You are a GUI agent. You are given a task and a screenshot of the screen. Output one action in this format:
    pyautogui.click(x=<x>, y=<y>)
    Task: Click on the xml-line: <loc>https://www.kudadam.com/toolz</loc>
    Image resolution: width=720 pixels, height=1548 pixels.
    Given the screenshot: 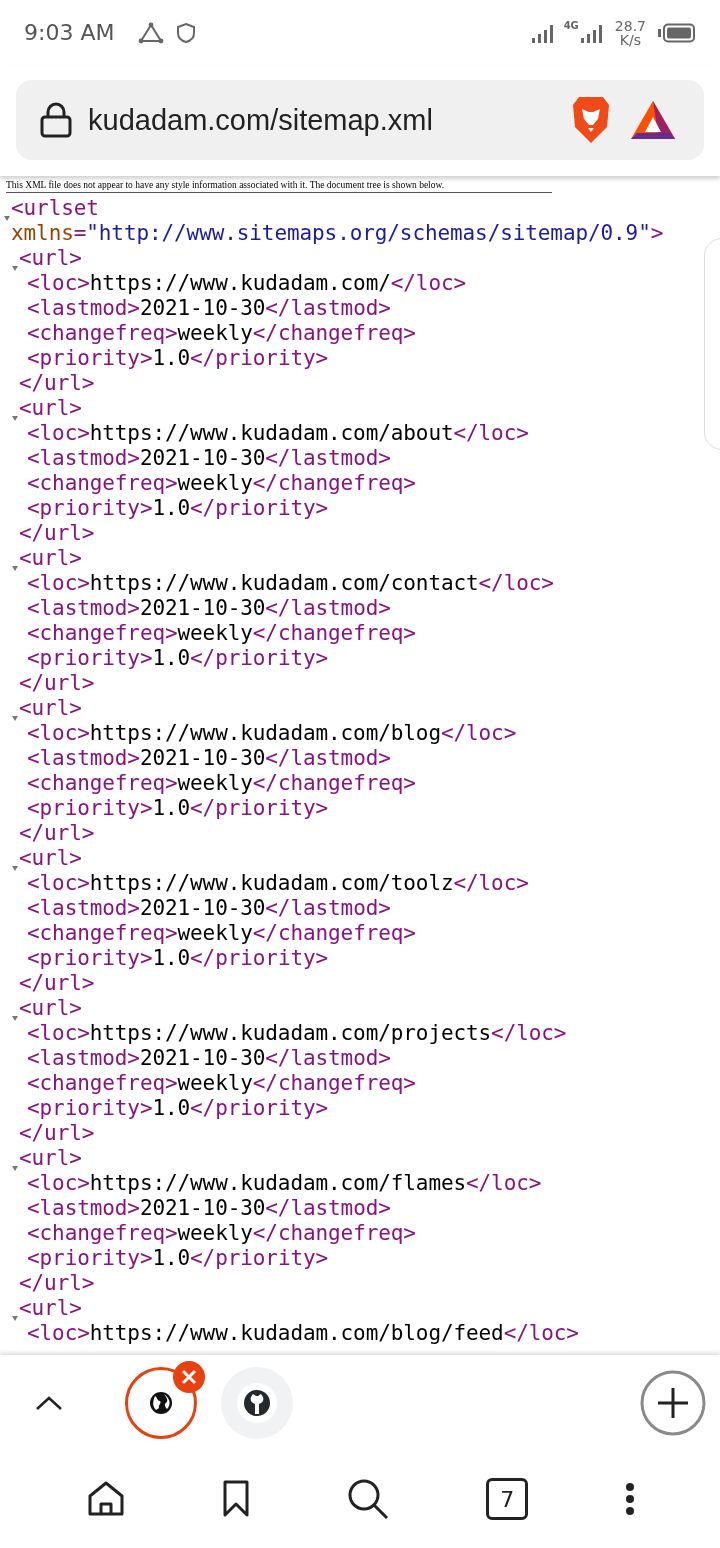 What is the action you would take?
    pyautogui.click(x=278, y=883)
    